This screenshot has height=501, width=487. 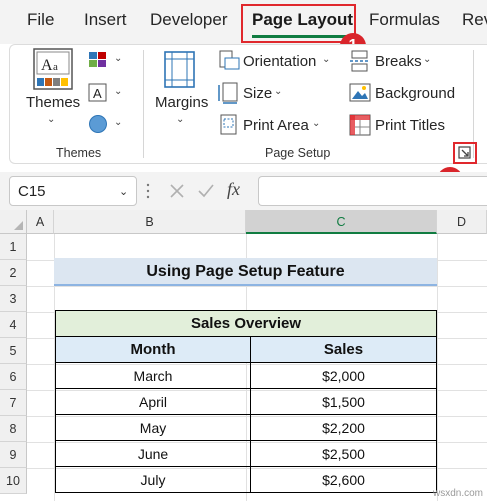 What do you see at coordinates (298, 153) in the screenshot?
I see `page-setup-group-label: Page Setup` at bounding box center [298, 153].